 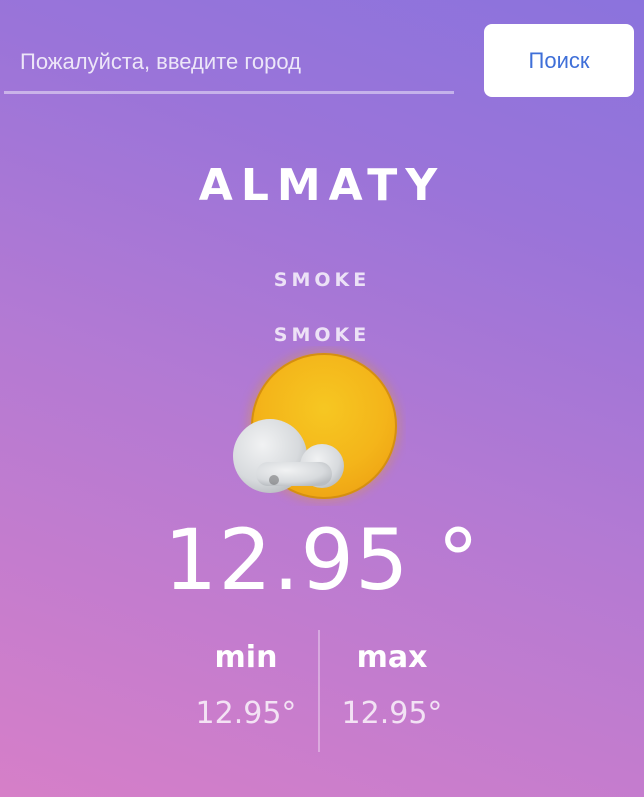 What do you see at coordinates (392, 657) in the screenshot?
I see `max-label: max` at bounding box center [392, 657].